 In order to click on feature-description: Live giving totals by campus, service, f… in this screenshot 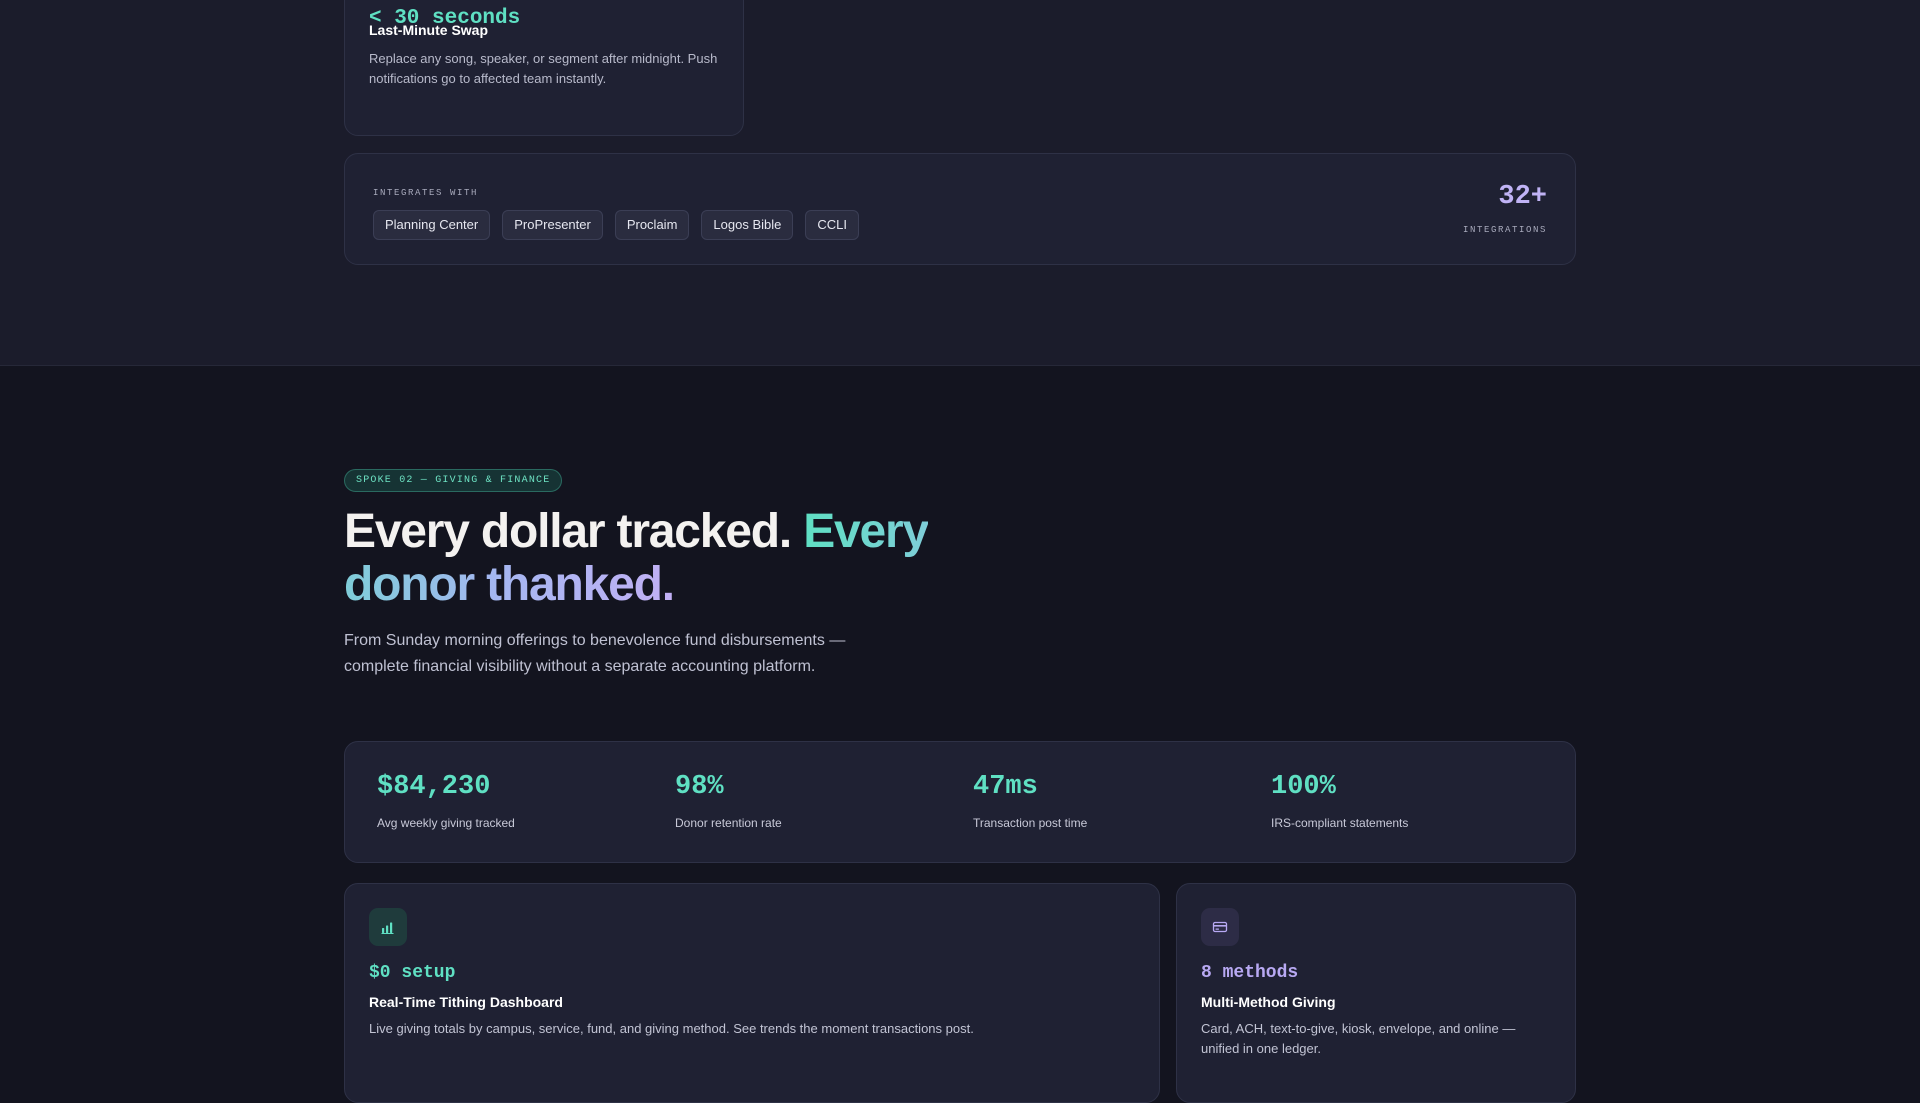, I will do `click(671, 1028)`.